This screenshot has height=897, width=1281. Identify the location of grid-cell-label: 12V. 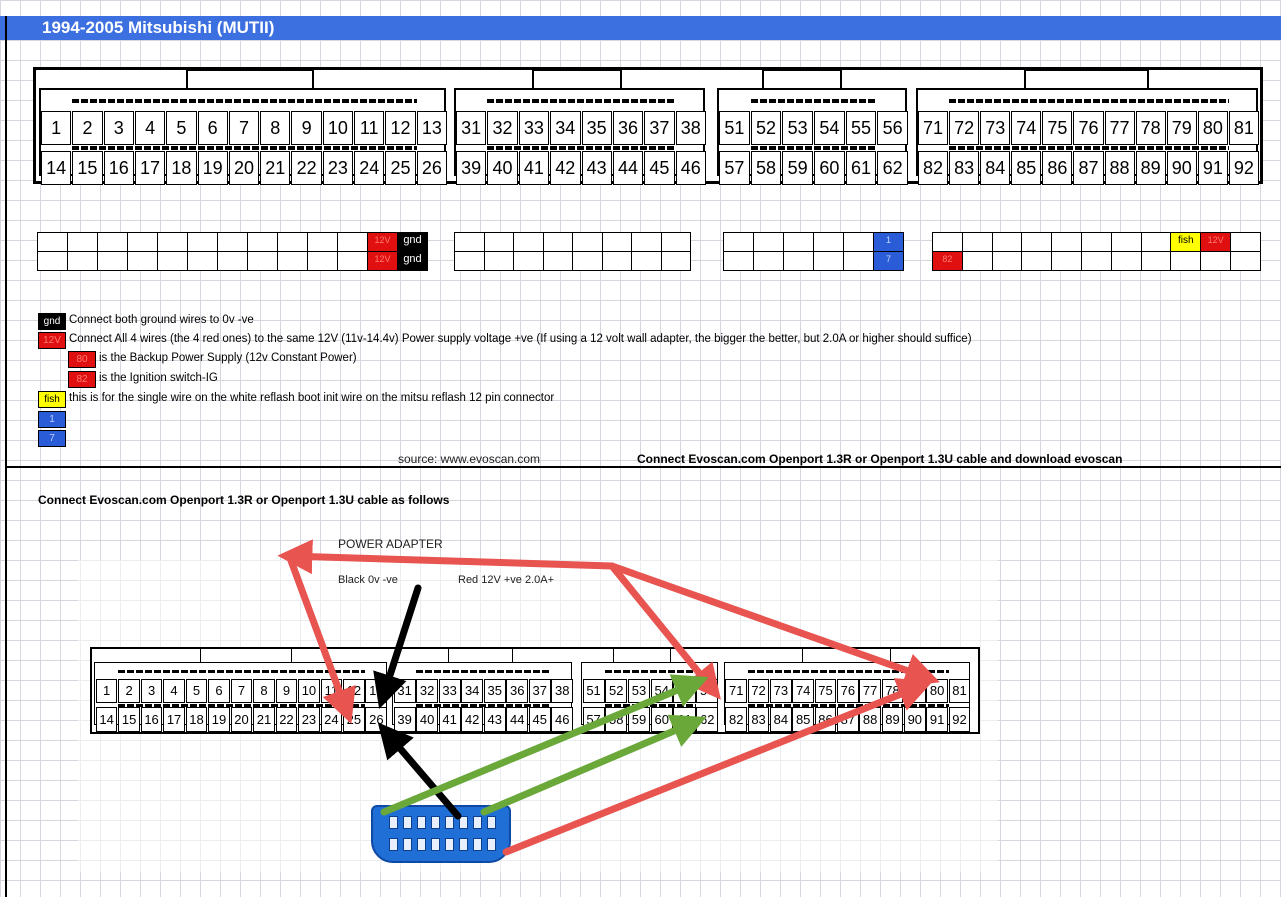
(382, 259).